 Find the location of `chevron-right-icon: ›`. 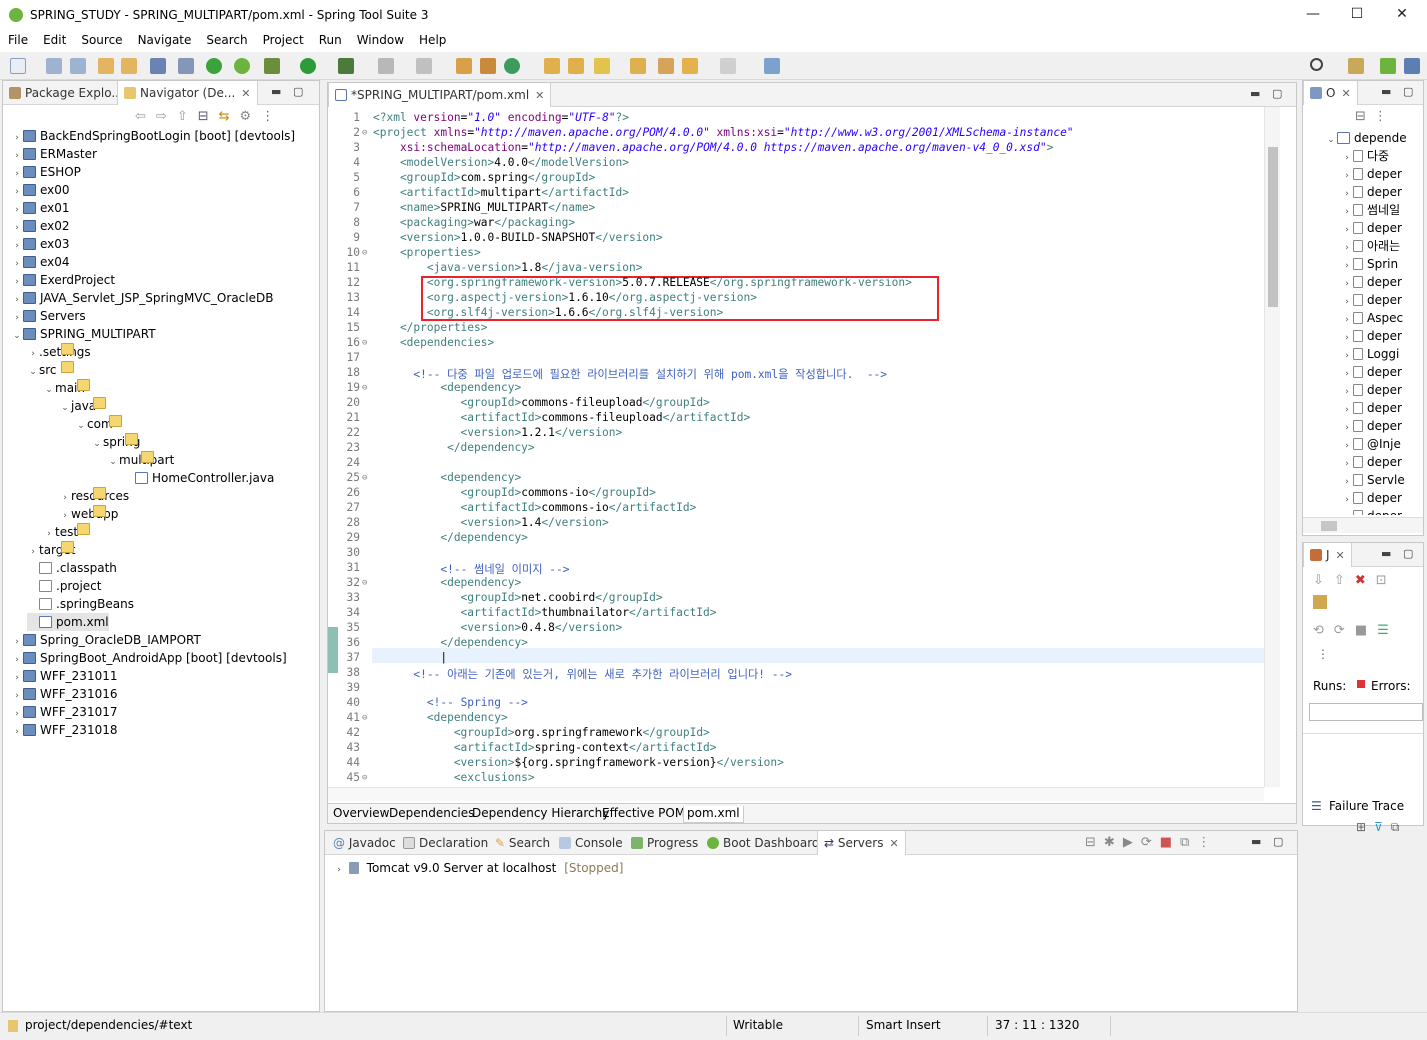

chevron-right-icon: › is located at coordinates (1347, 512).